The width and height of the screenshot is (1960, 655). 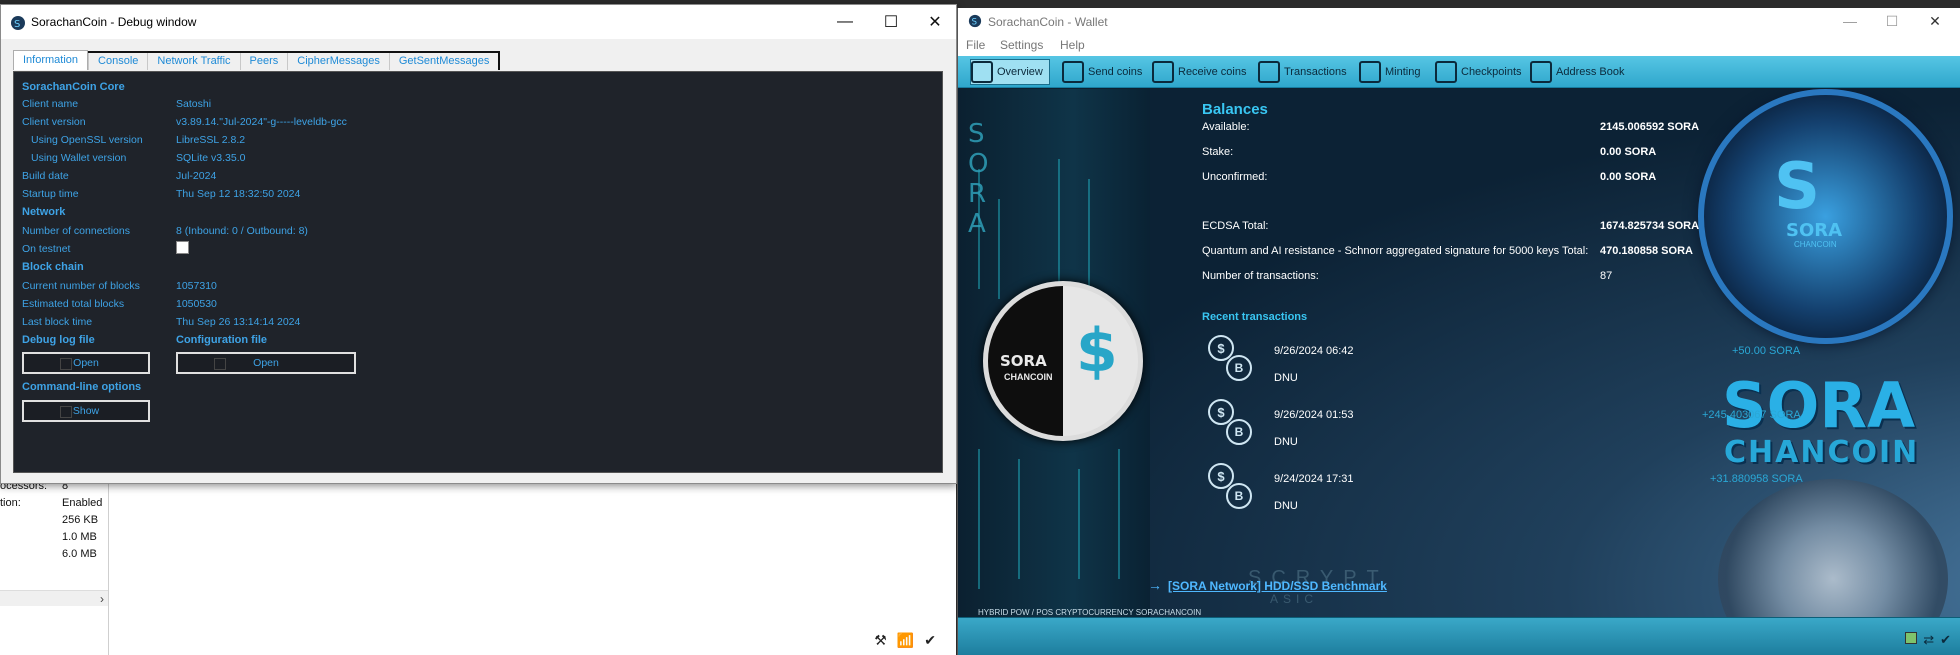 What do you see at coordinates (66, 412) in the screenshot?
I see `info-icon` at bounding box center [66, 412].